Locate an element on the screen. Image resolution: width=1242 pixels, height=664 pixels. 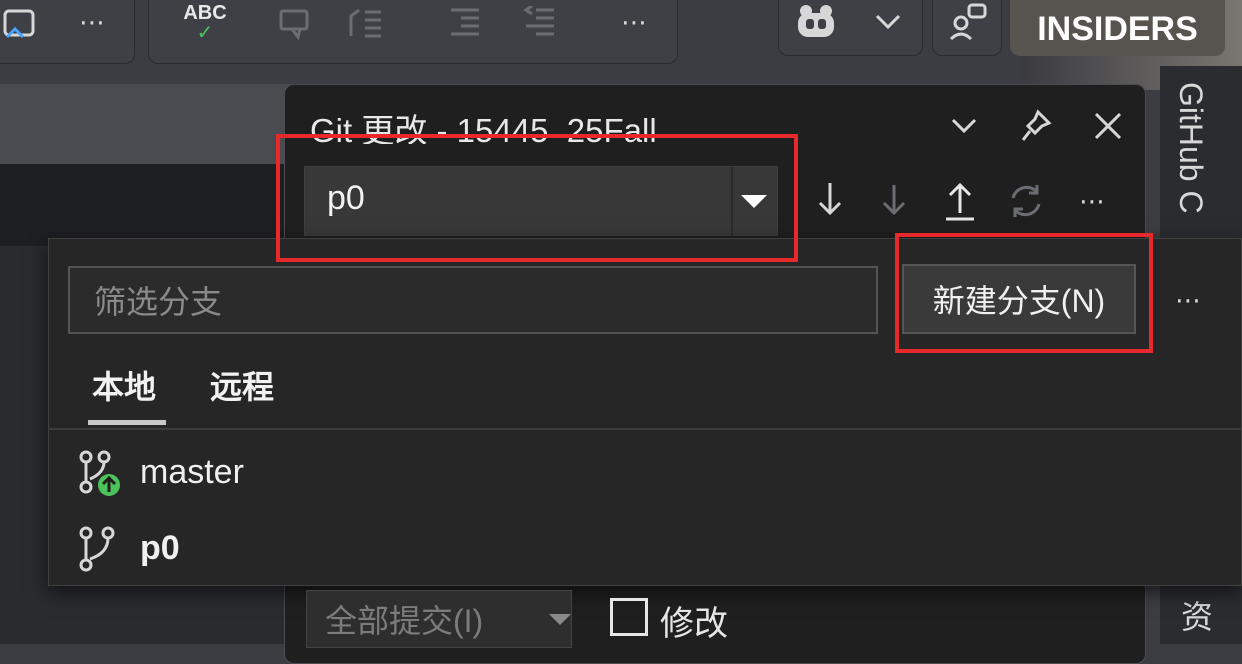
check-icon: ✓ is located at coordinates (205, 33).